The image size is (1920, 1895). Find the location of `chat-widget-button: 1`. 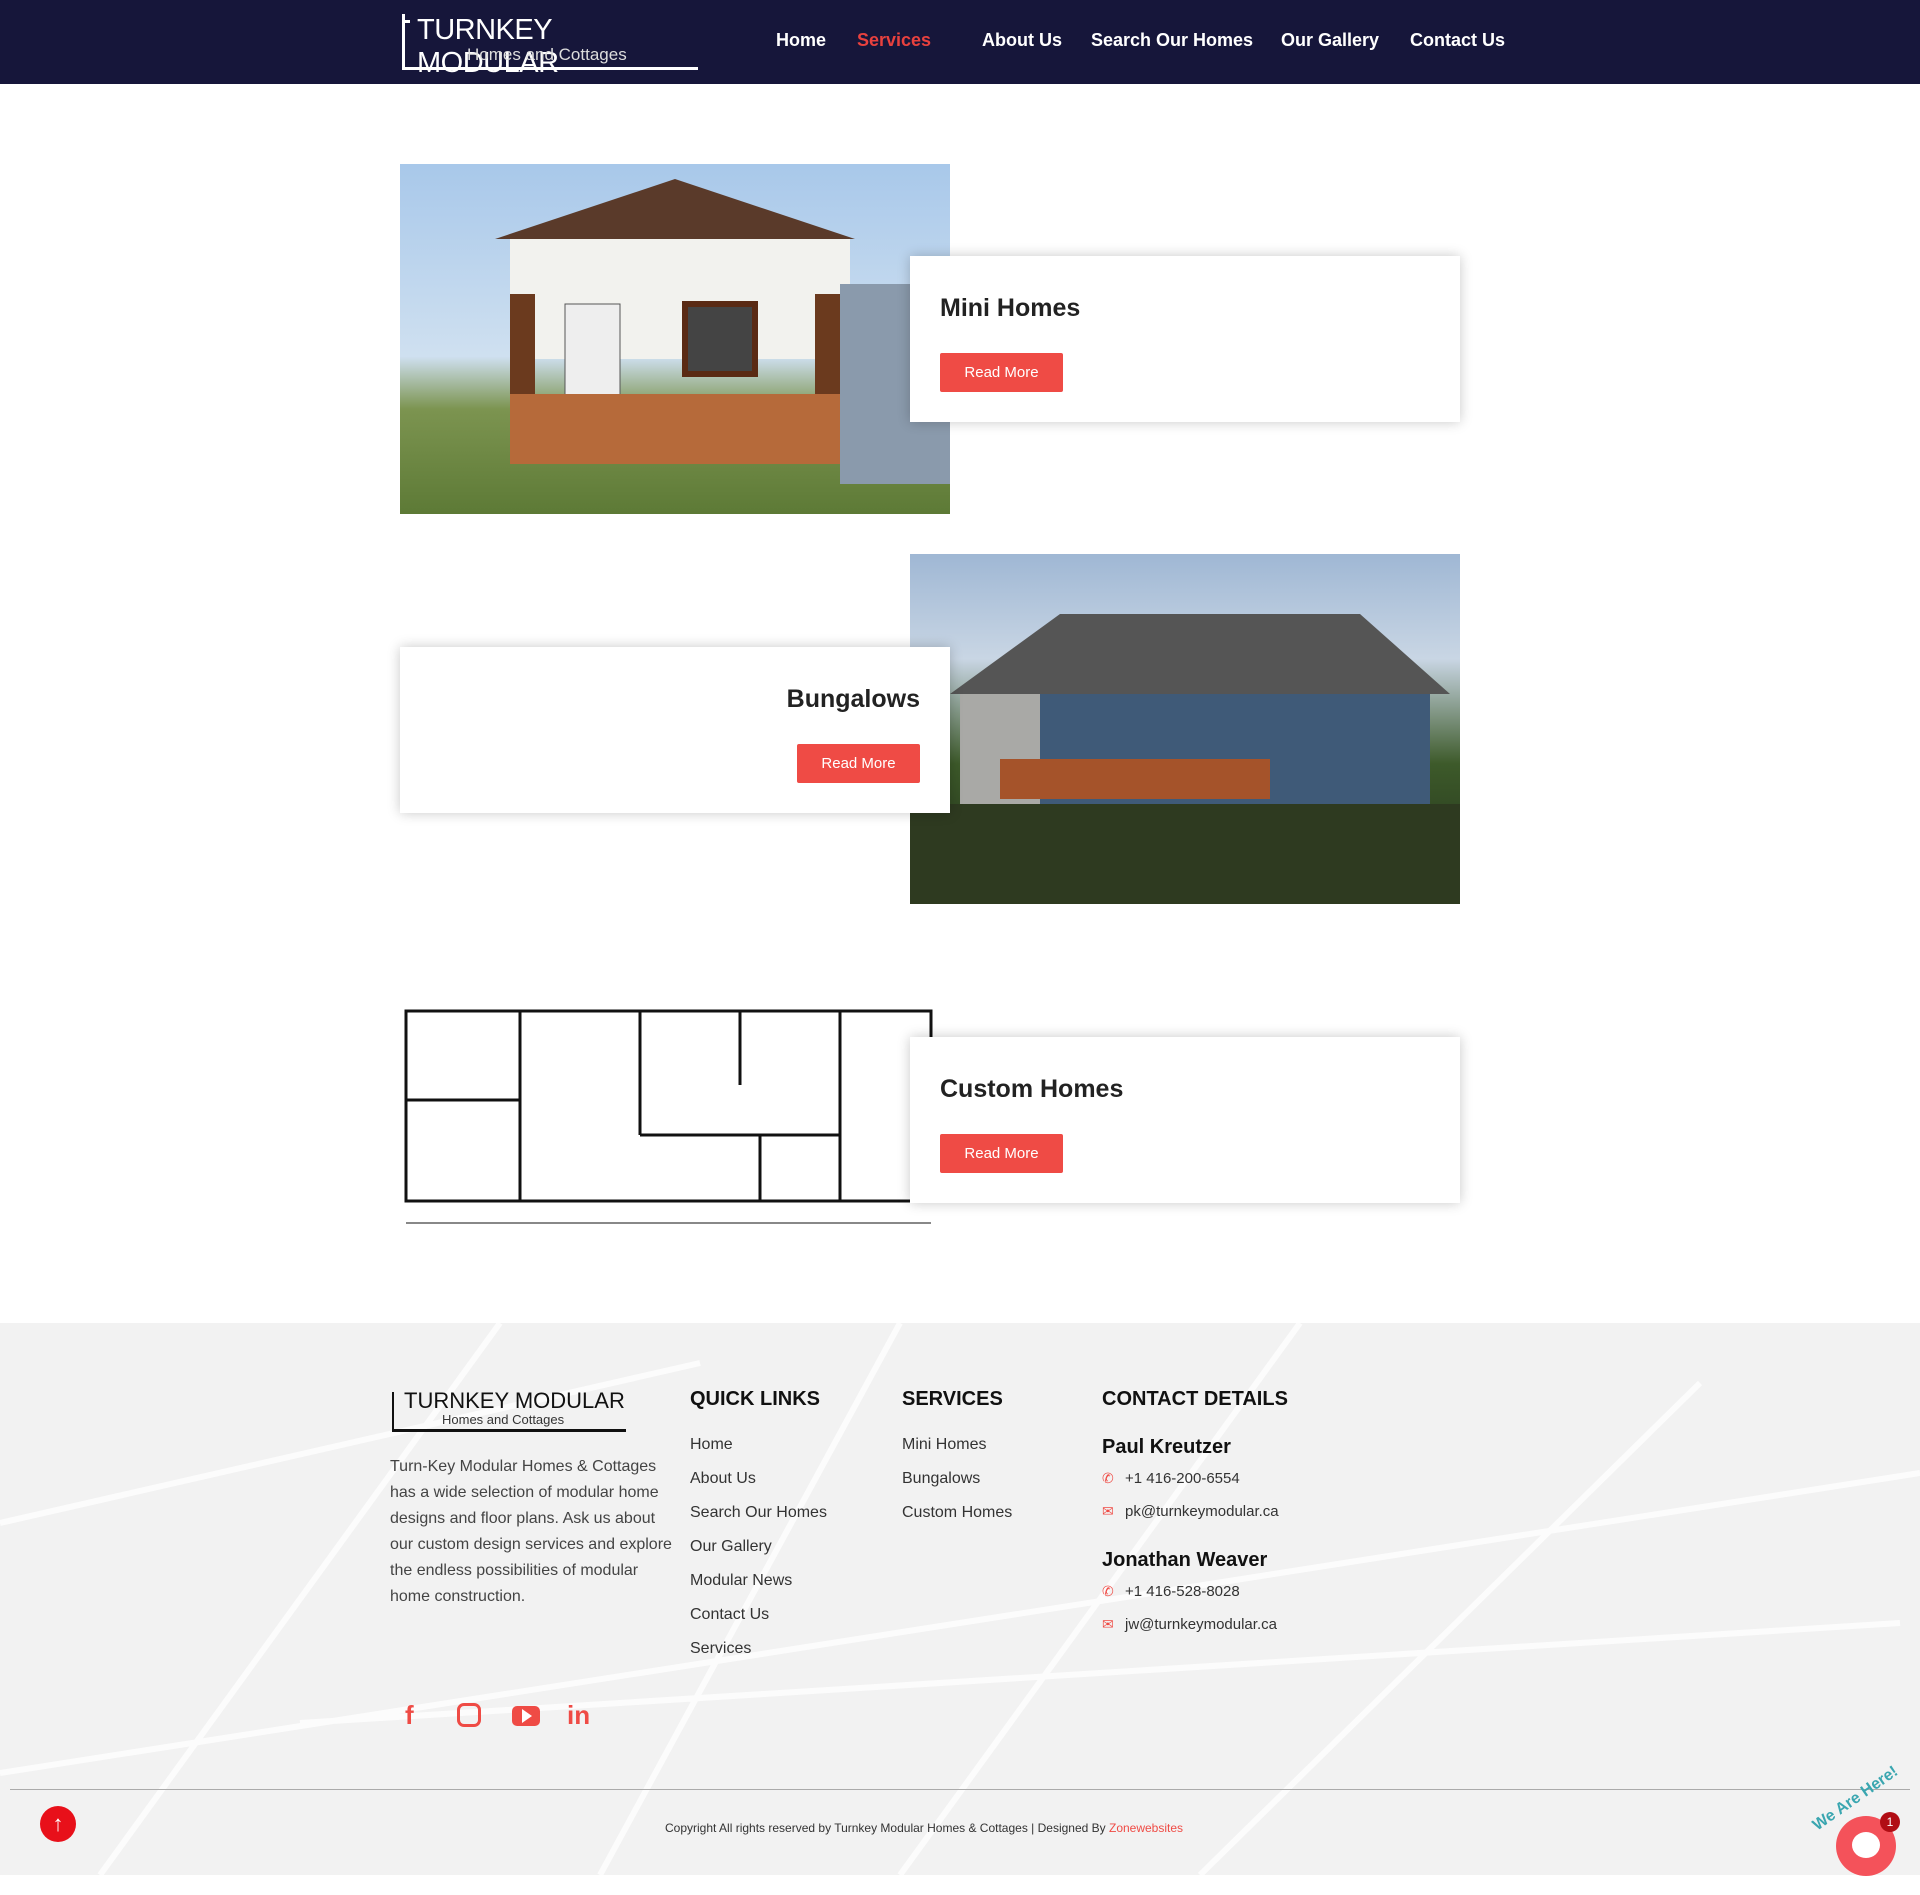

chat-widget-button: 1 is located at coordinates (1868, 1844).